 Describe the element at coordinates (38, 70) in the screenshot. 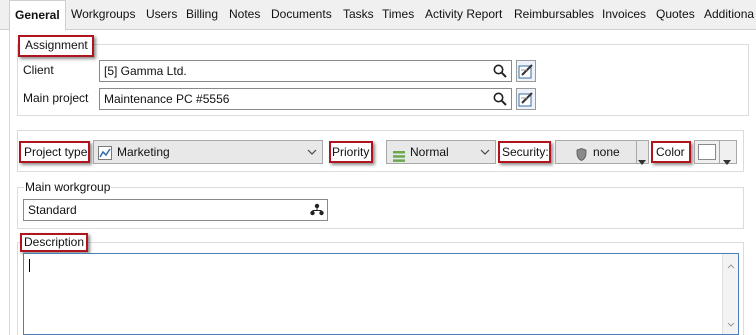

I see `client-label: Client` at that location.